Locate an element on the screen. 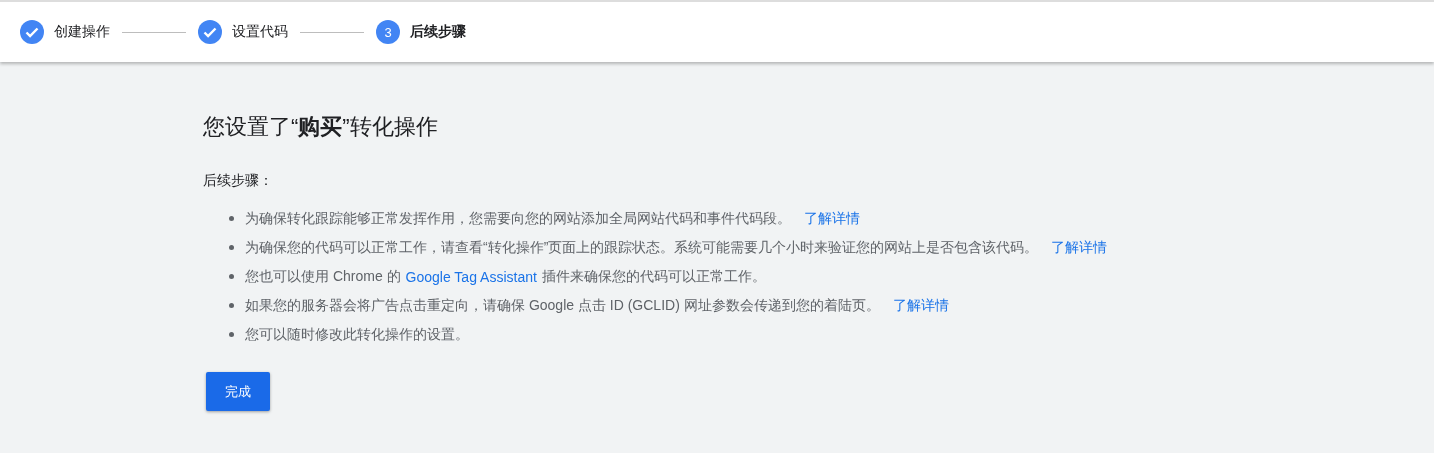  step-label: 设置代码 is located at coordinates (260, 32).